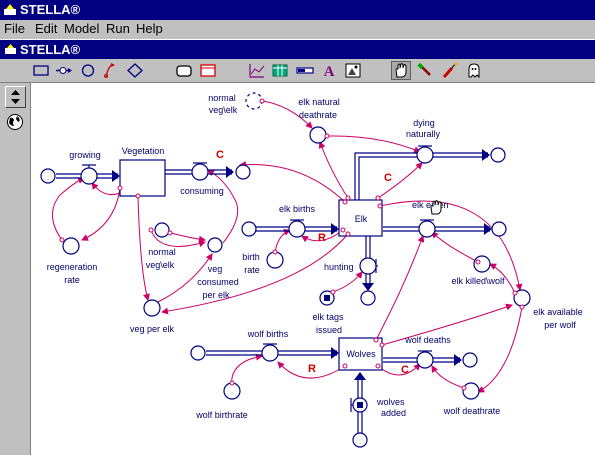 This screenshot has height=455, width=595. What do you see at coordinates (268, 334) in the screenshot?
I see `flow-label-wolf-births: wolf births` at bounding box center [268, 334].